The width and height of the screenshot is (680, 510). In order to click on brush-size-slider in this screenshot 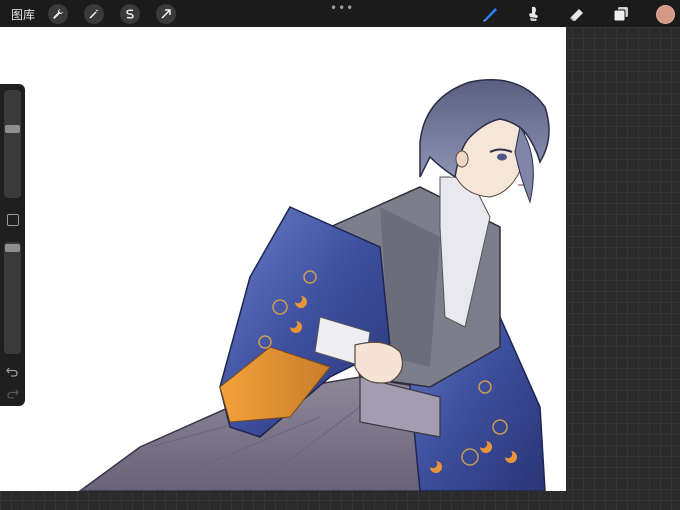, I will do `click(12, 144)`.